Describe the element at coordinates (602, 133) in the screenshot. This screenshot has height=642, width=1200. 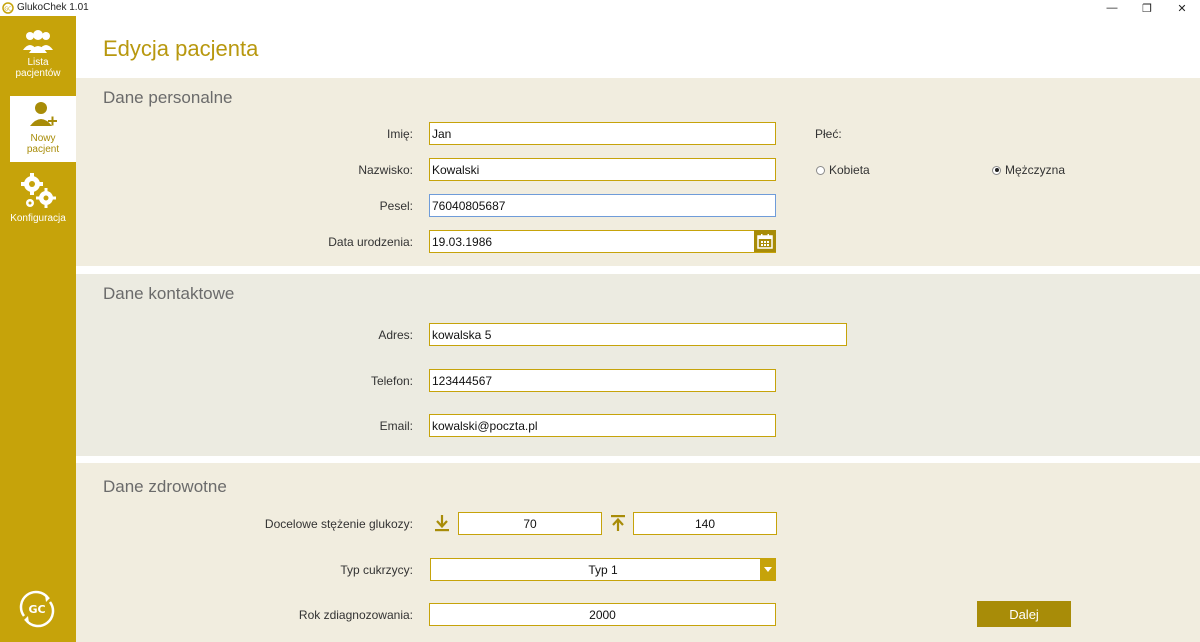
I see `first-name-field` at that location.